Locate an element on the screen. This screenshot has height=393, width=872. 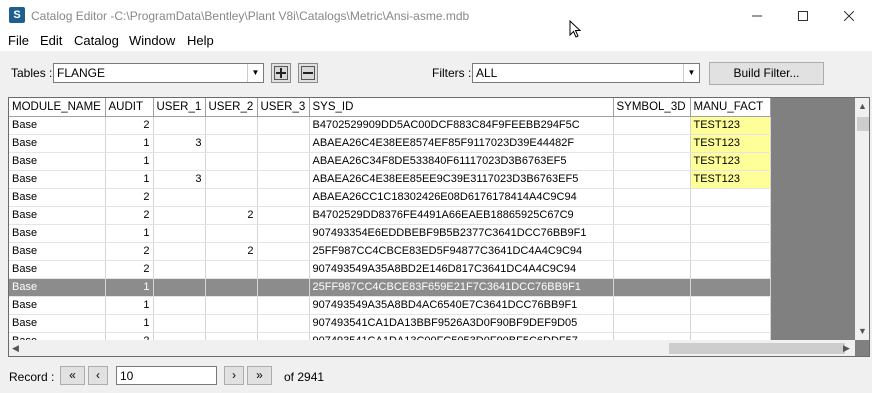
add-record-button is located at coordinates (281, 73).